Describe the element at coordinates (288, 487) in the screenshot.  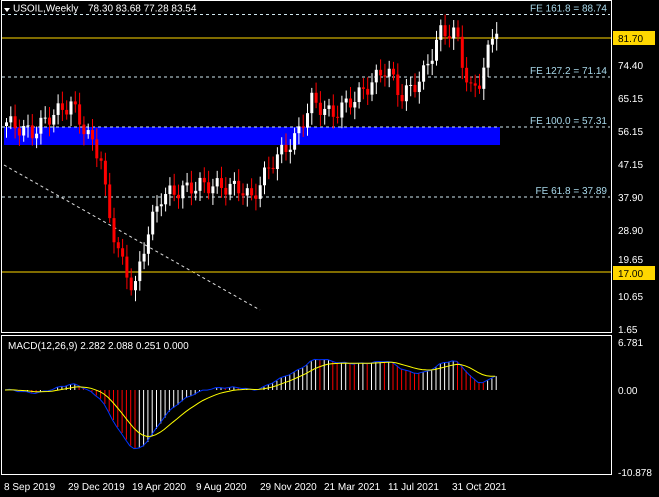
I see `date-label: 29 Nov 2020` at that location.